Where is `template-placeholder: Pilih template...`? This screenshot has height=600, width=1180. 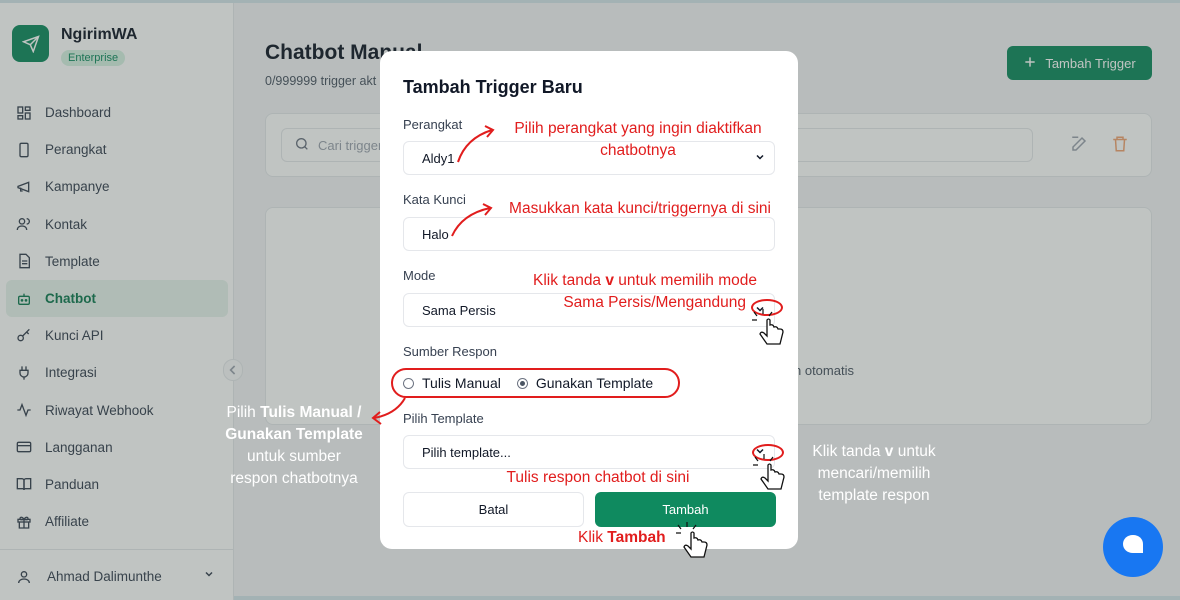 template-placeholder: Pilih template... is located at coordinates (466, 452).